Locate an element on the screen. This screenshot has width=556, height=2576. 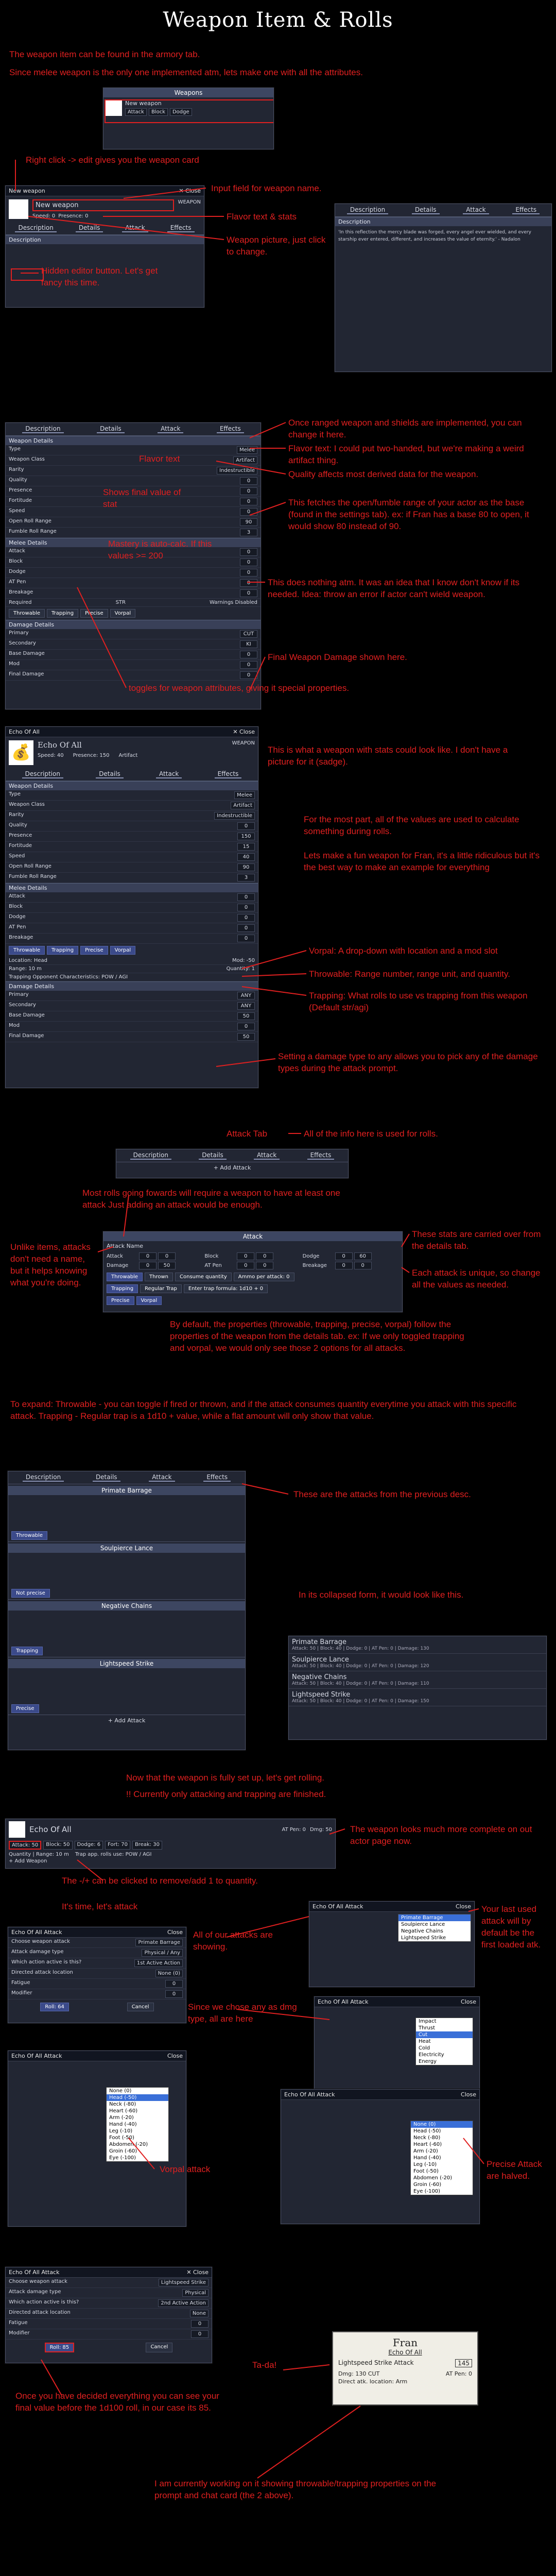
dropdown-option: Groin (-60) is located at coordinates (137, 2151).